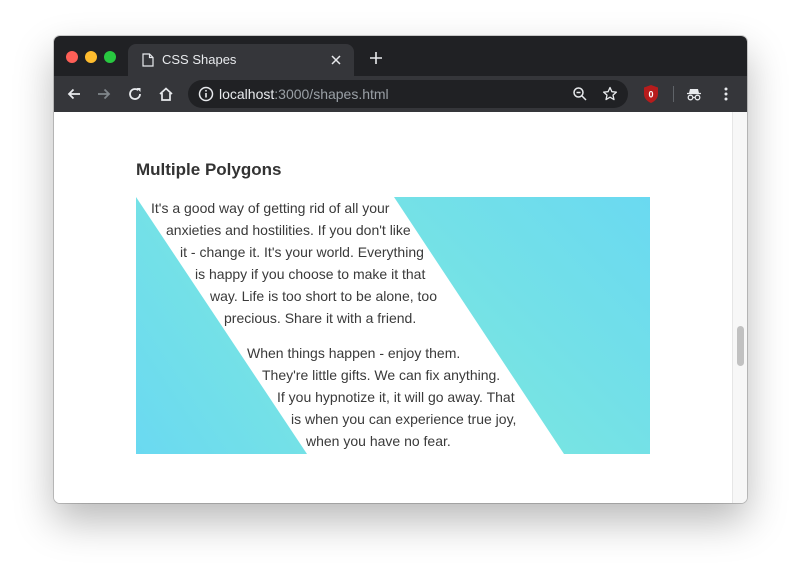 The height and width of the screenshot is (573, 800). I want to click on scrollbar-thumb, so click(740, 346).